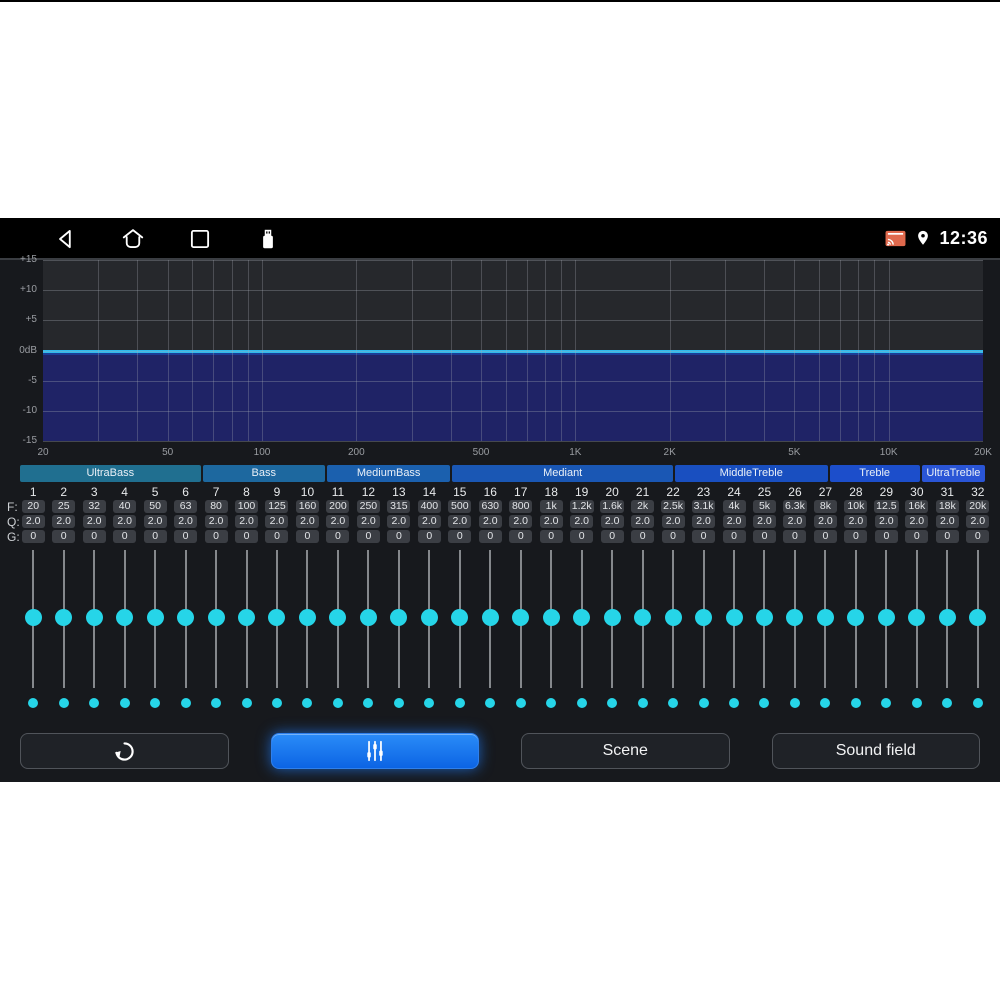  I want to click on frequency-value-chip: 200, so click(338, 506).